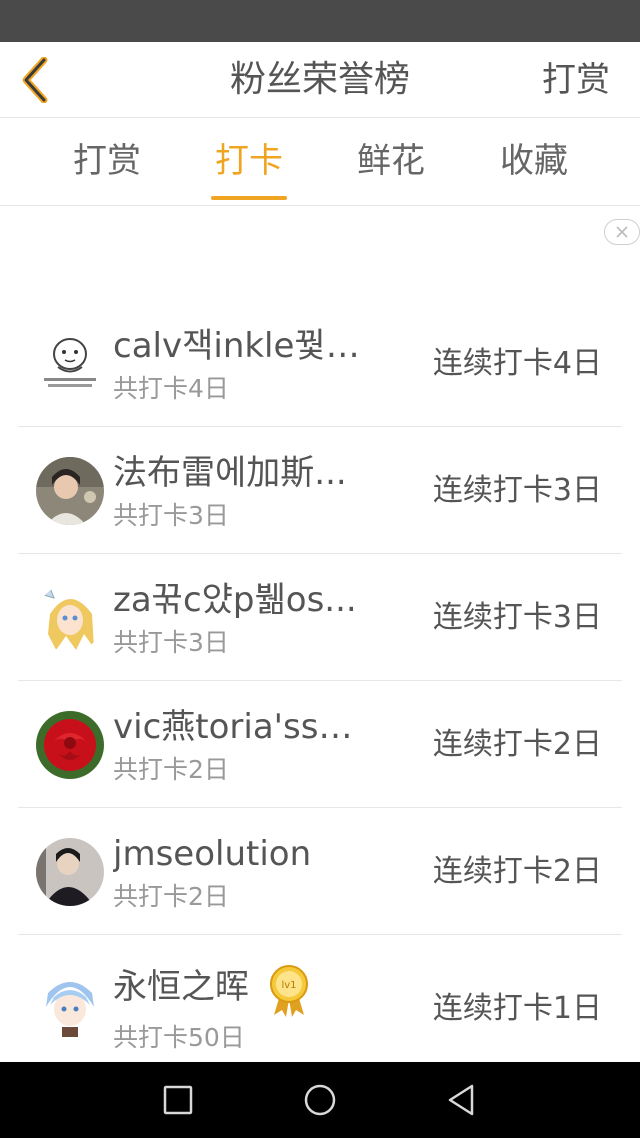 The height and width of the screenshot is (1138, 640). Describe the element at coordinates (193, 987) in the screenshot. I see `user-name: 永恒之晖` at that location.